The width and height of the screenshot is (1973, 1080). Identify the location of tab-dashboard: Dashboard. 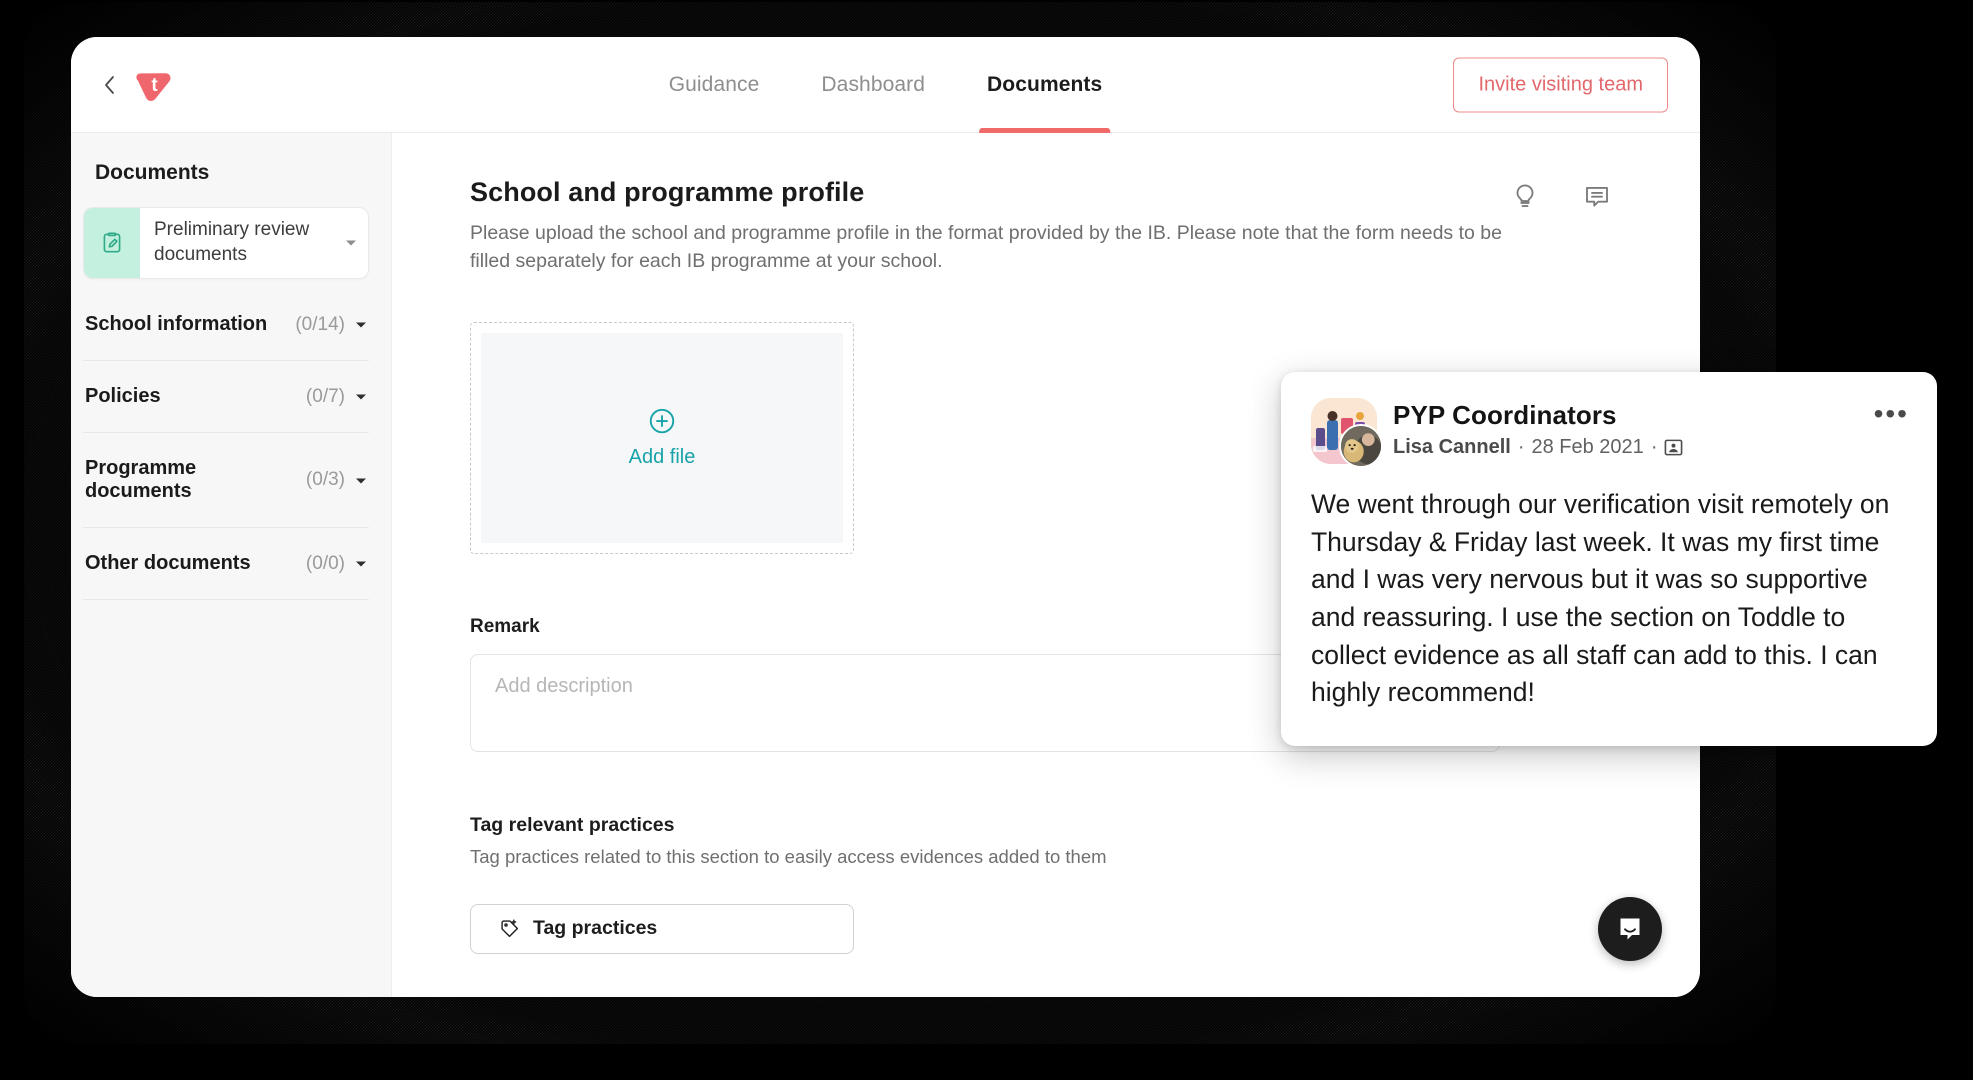
(873, 85).